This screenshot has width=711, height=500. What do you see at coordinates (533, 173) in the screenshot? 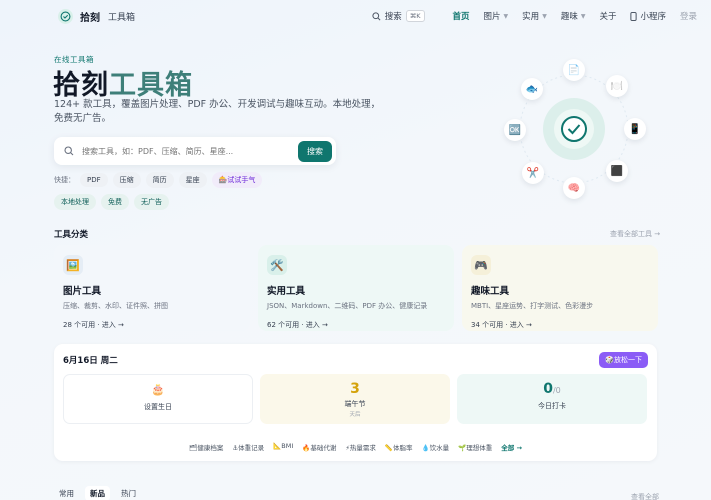
I see `scissors-icon: ✂️` at bounding box center [533, 173].